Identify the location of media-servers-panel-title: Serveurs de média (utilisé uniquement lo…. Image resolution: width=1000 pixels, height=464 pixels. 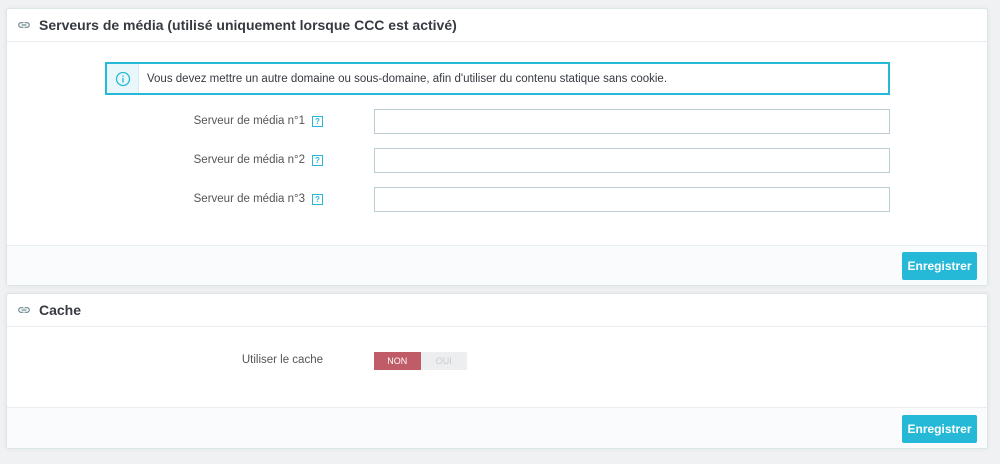
(248, 25).